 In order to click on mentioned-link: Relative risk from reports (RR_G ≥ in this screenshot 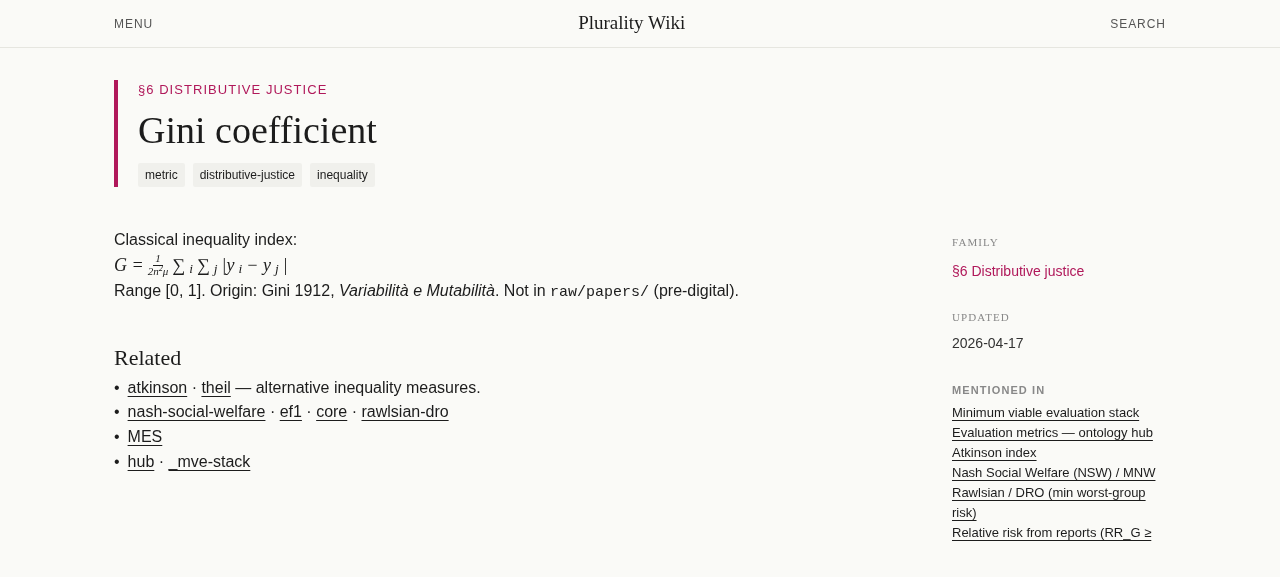, I will do `click(1052, 533)`.